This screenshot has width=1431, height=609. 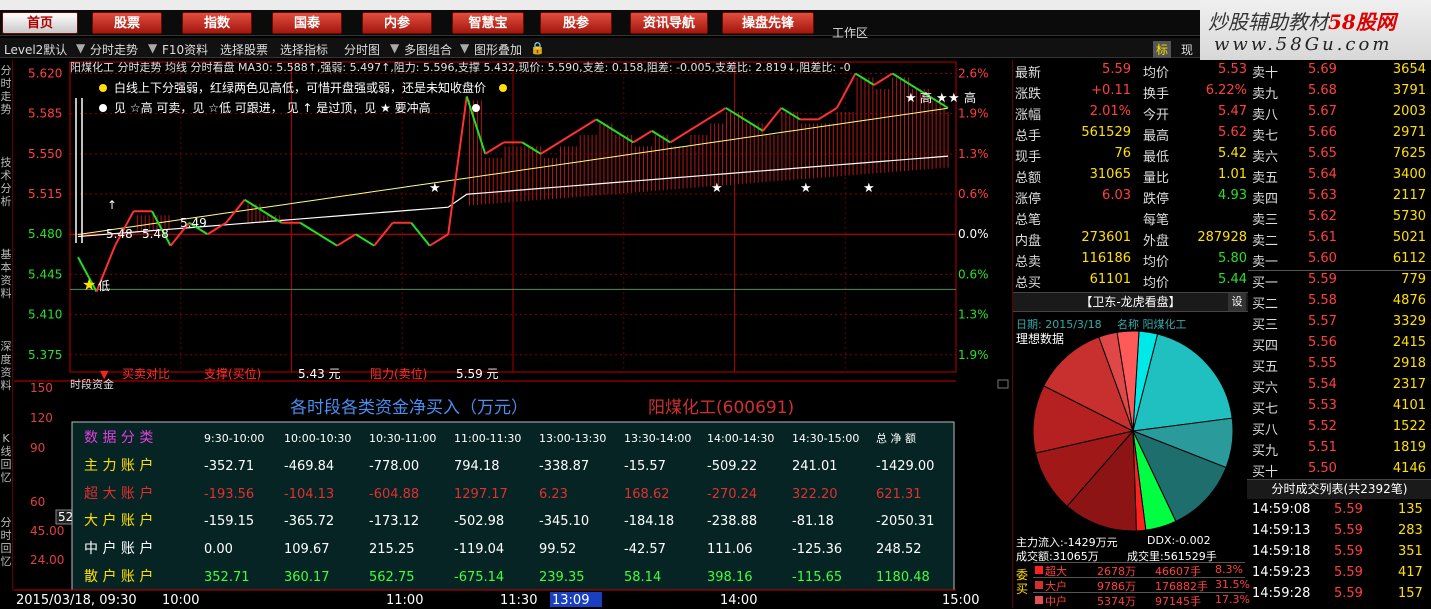 I want to click on brand-title-text: 炒股辅助教材, so click(x=1268, y=22).